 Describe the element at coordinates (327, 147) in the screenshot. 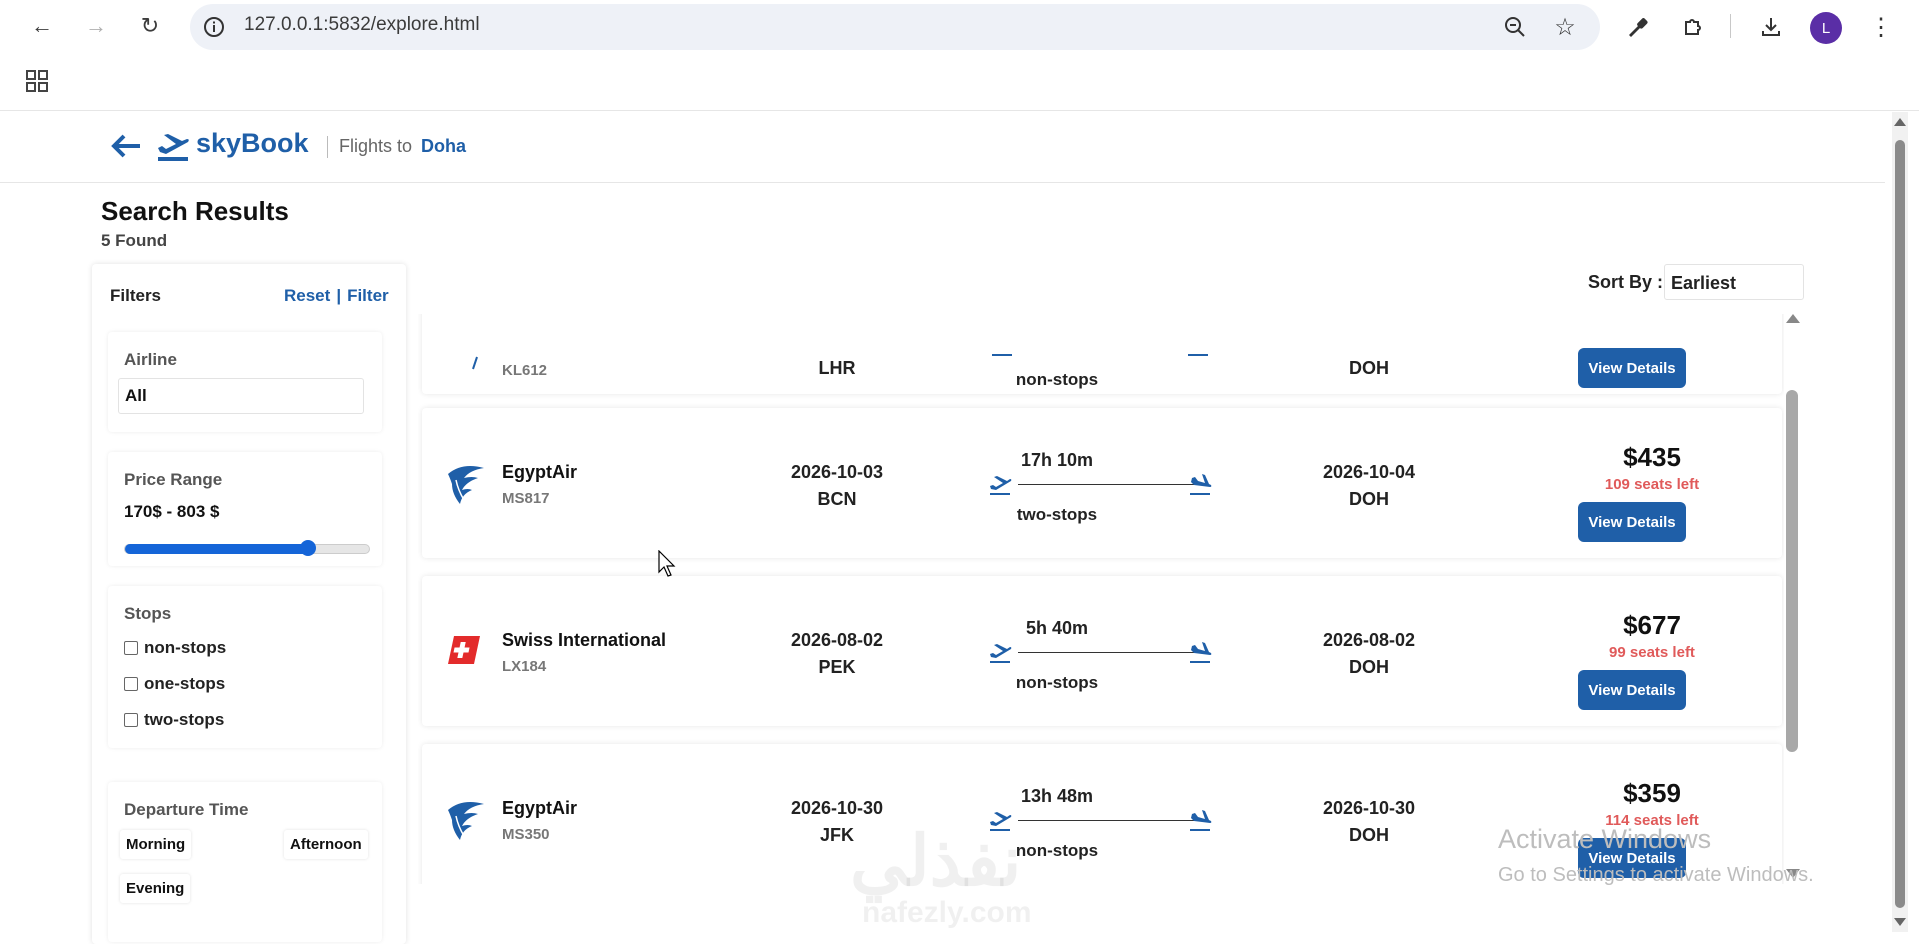

I see `header-divider` at that location.